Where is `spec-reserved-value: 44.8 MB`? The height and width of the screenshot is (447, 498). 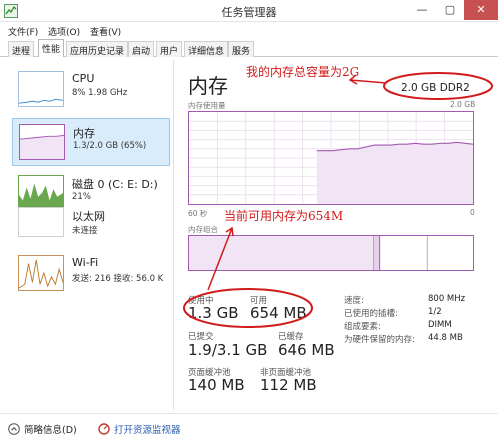 spec-reserved-value: 44.8 MB is located at coordinates (445, 338).